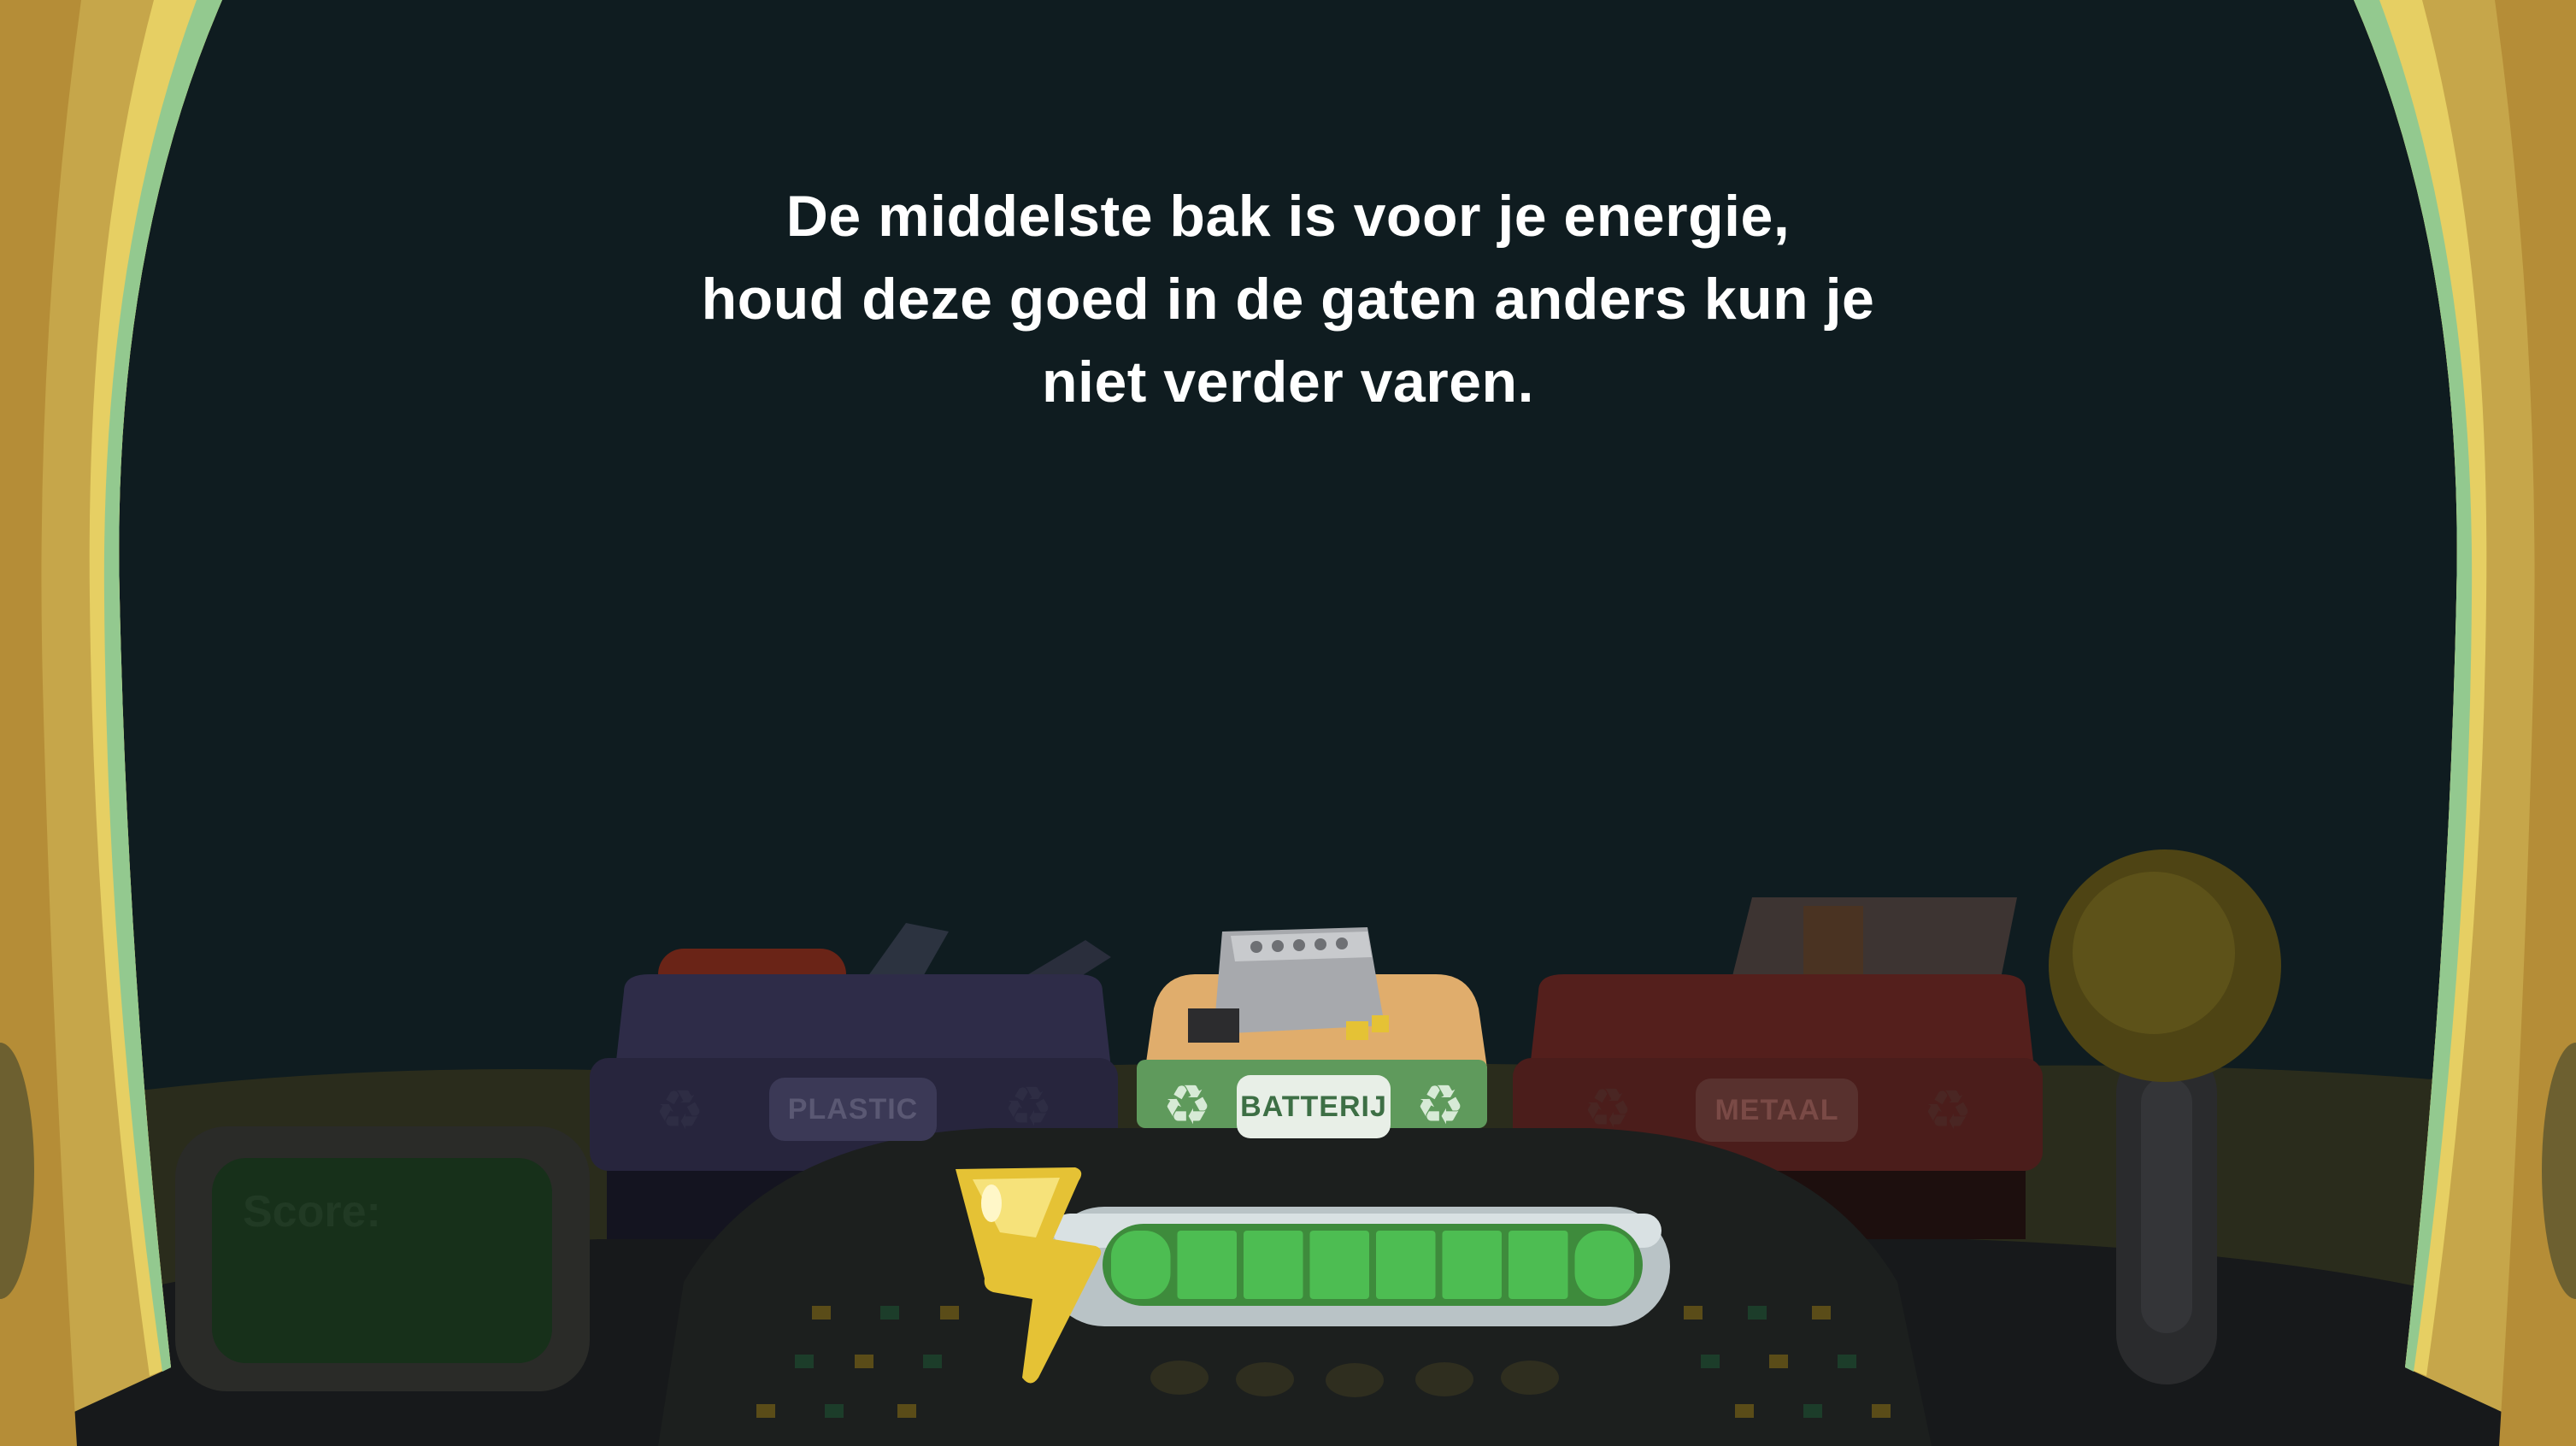  Describe the element at coordinates (312, 1212) in the screenshot. I see `score-label: Score:` at that location.